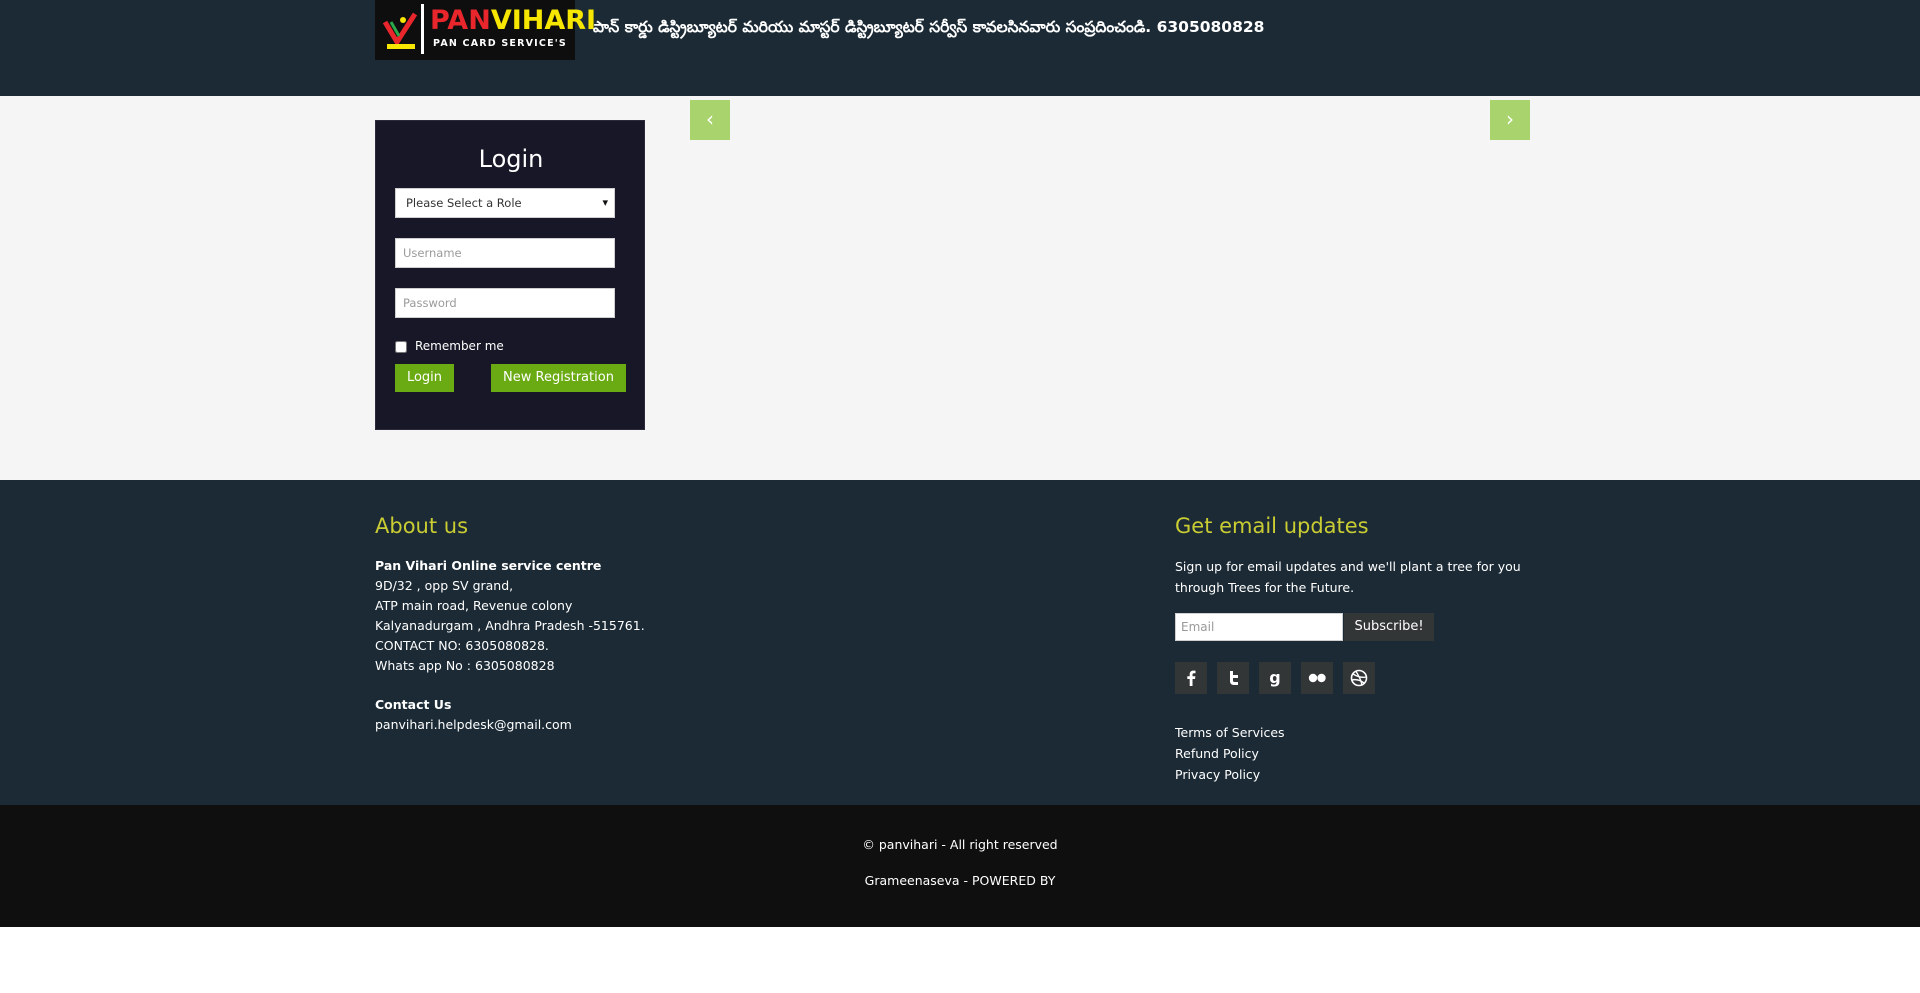 The width and height of the screenshot is (1920, 993). Describe the element at coordinates (710, 120) in the screenshot. I see `slider-prev-button: ‹` at that location.